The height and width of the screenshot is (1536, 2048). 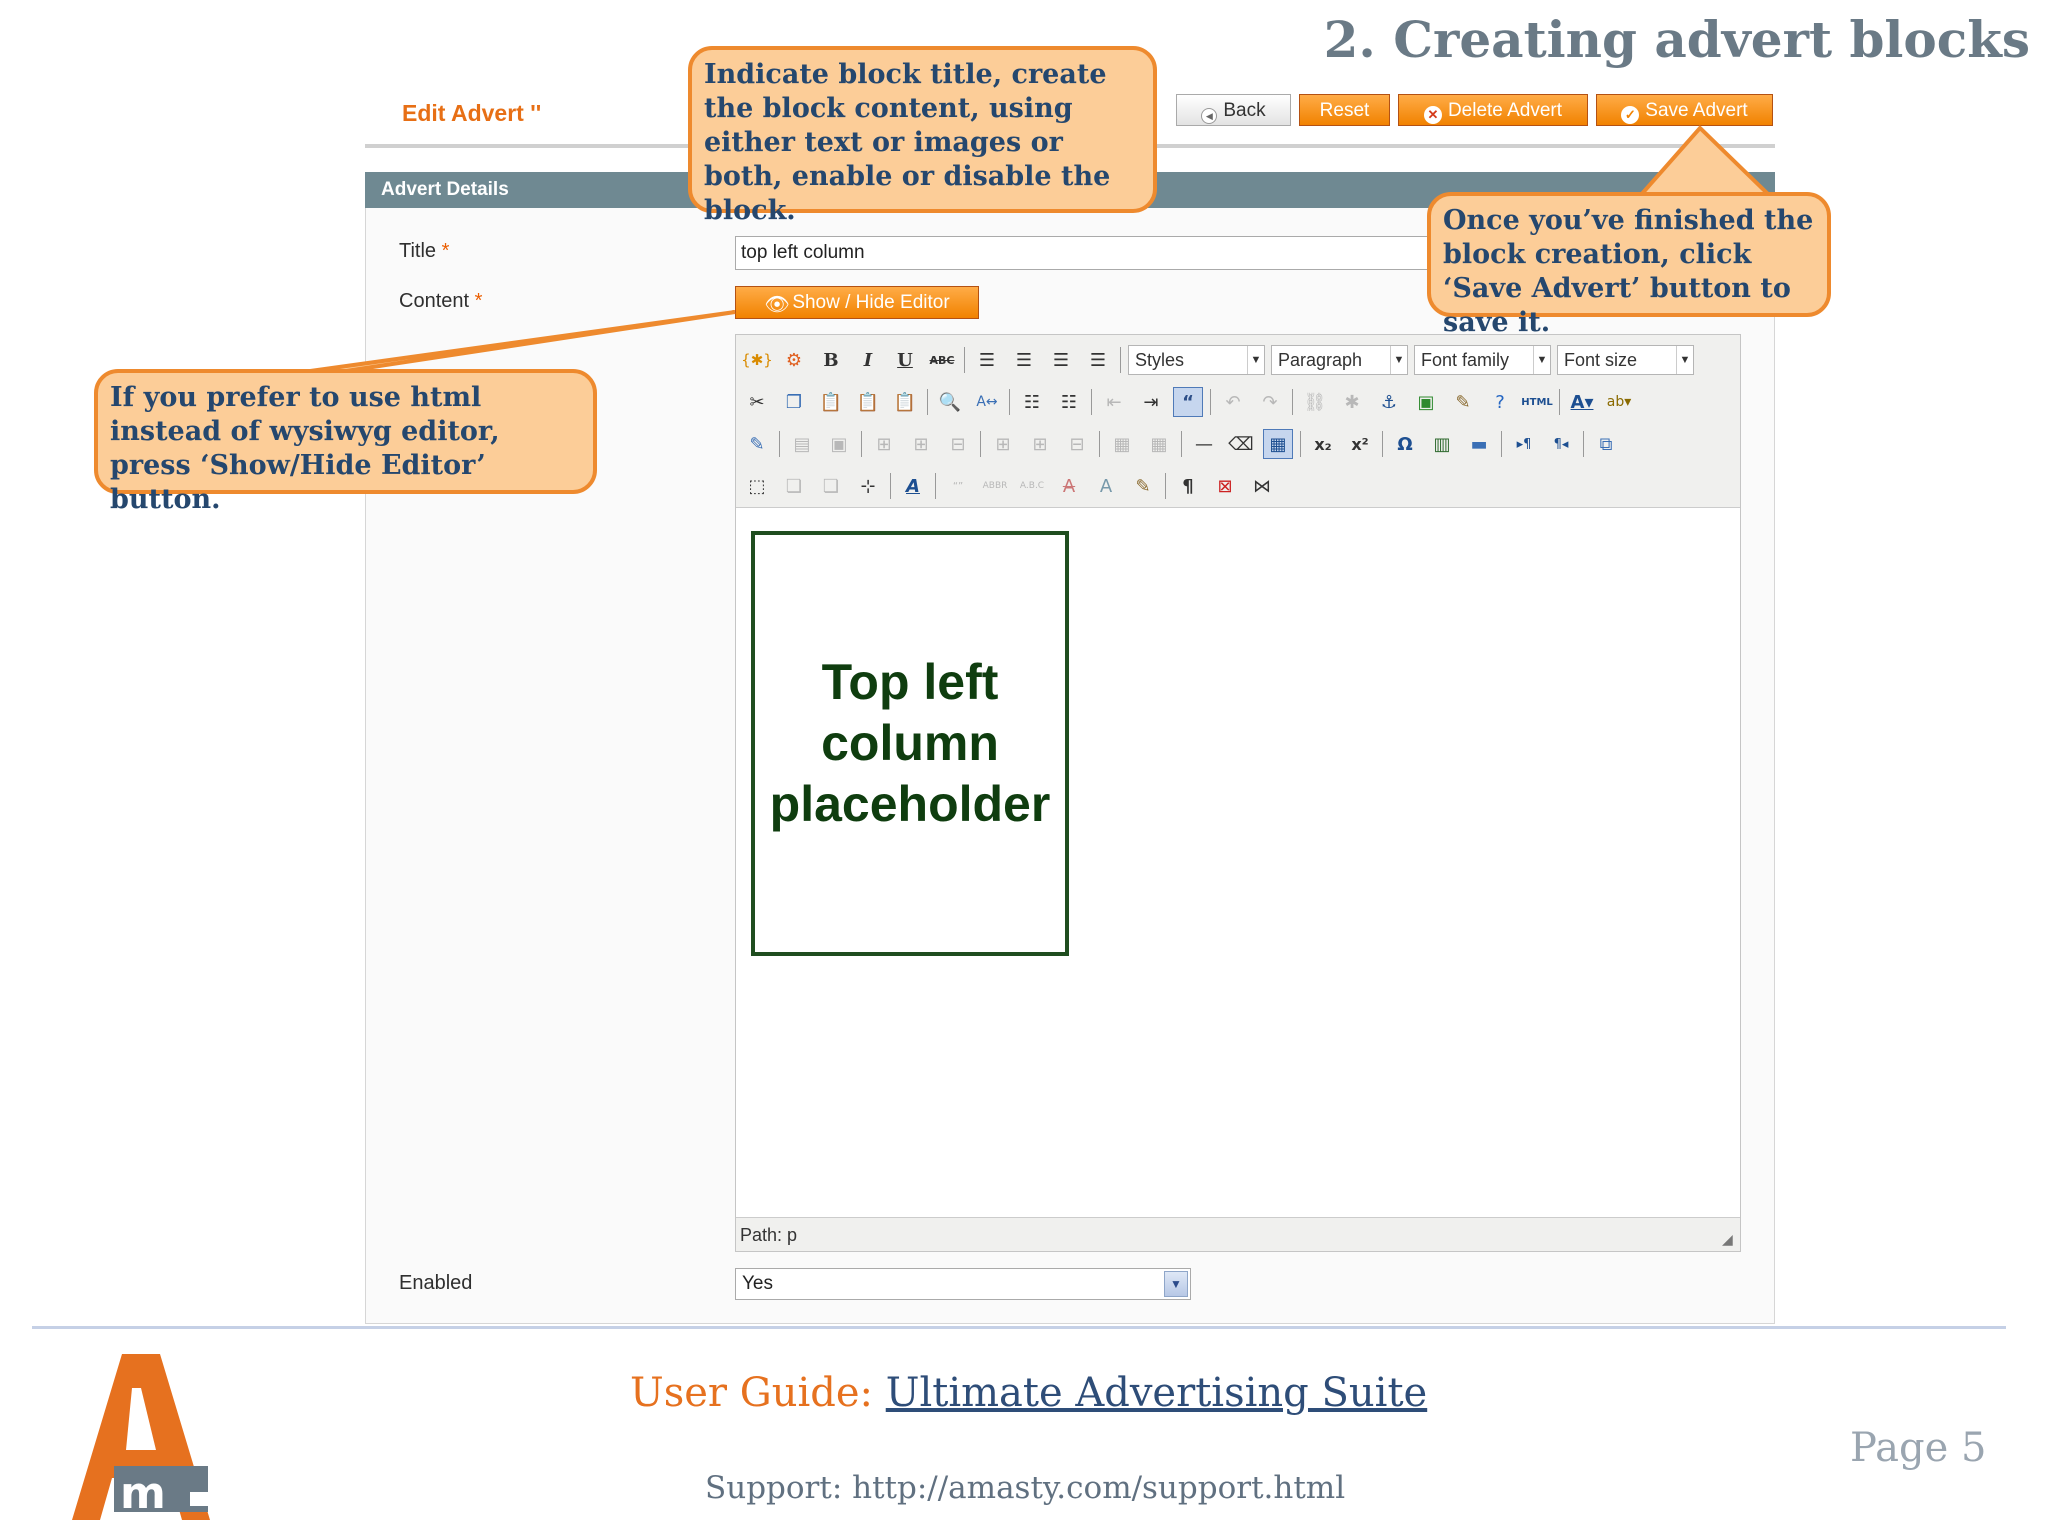 What do you see at coordinates (143, 1493) in the screenshot?
I see `svg-text: m` at bounding box center [143, 1493].